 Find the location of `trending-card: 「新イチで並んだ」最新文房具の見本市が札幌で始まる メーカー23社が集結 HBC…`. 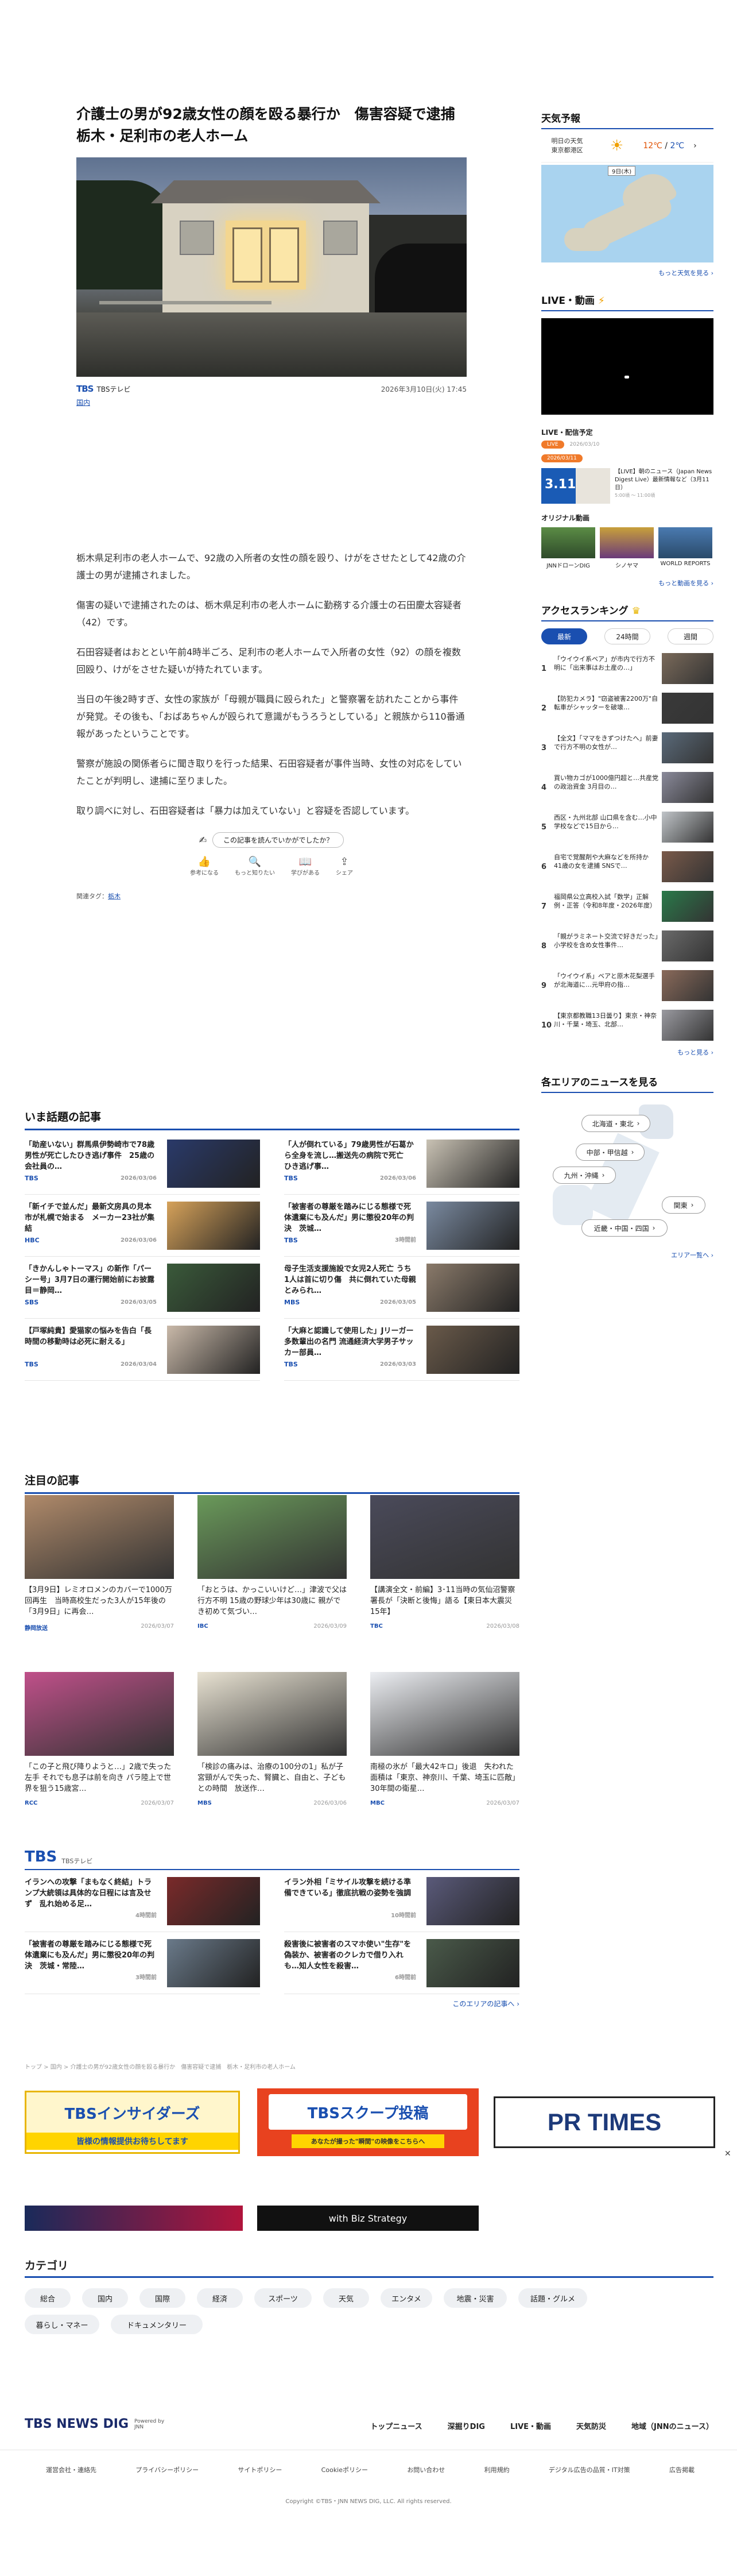

trending-card: 「新イチで並んだ」最新文房具の見本市が札幌で始まる メーカー23社が集結 HBC… is located at coordinates (142, 1226).